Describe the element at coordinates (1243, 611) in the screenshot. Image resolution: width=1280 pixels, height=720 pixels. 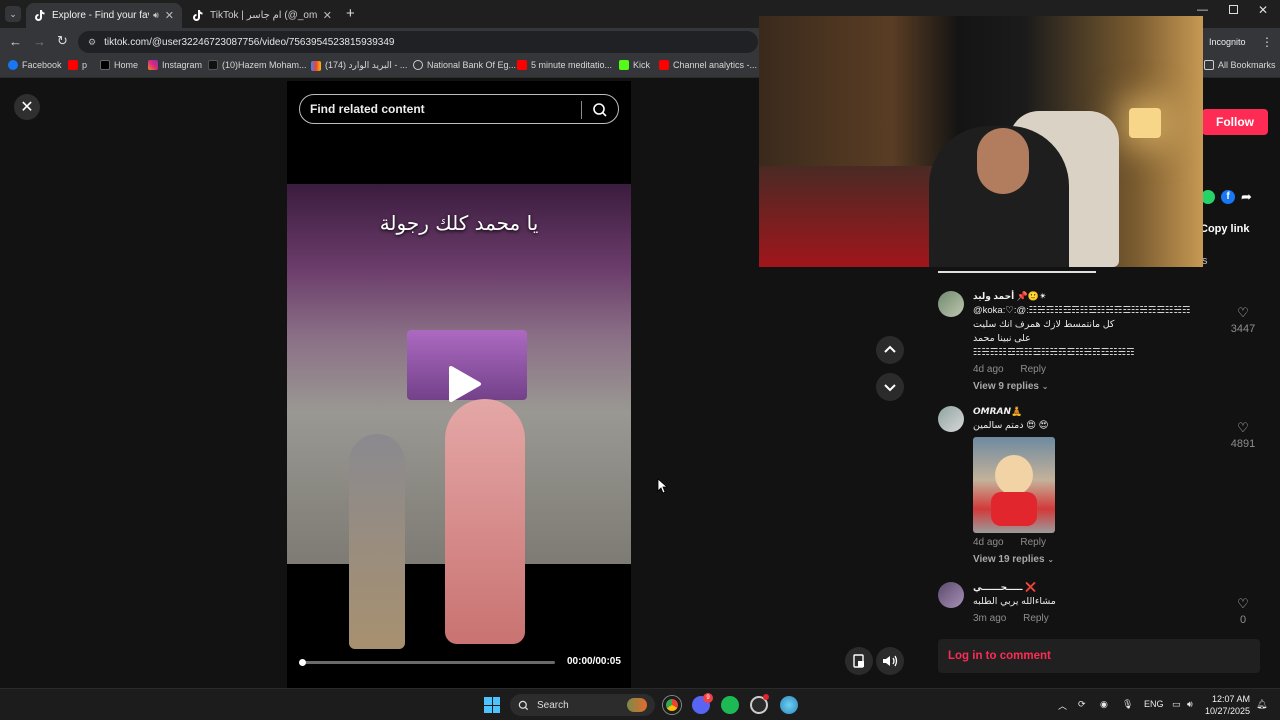
I see `like-button: ♡ 0` at that location.